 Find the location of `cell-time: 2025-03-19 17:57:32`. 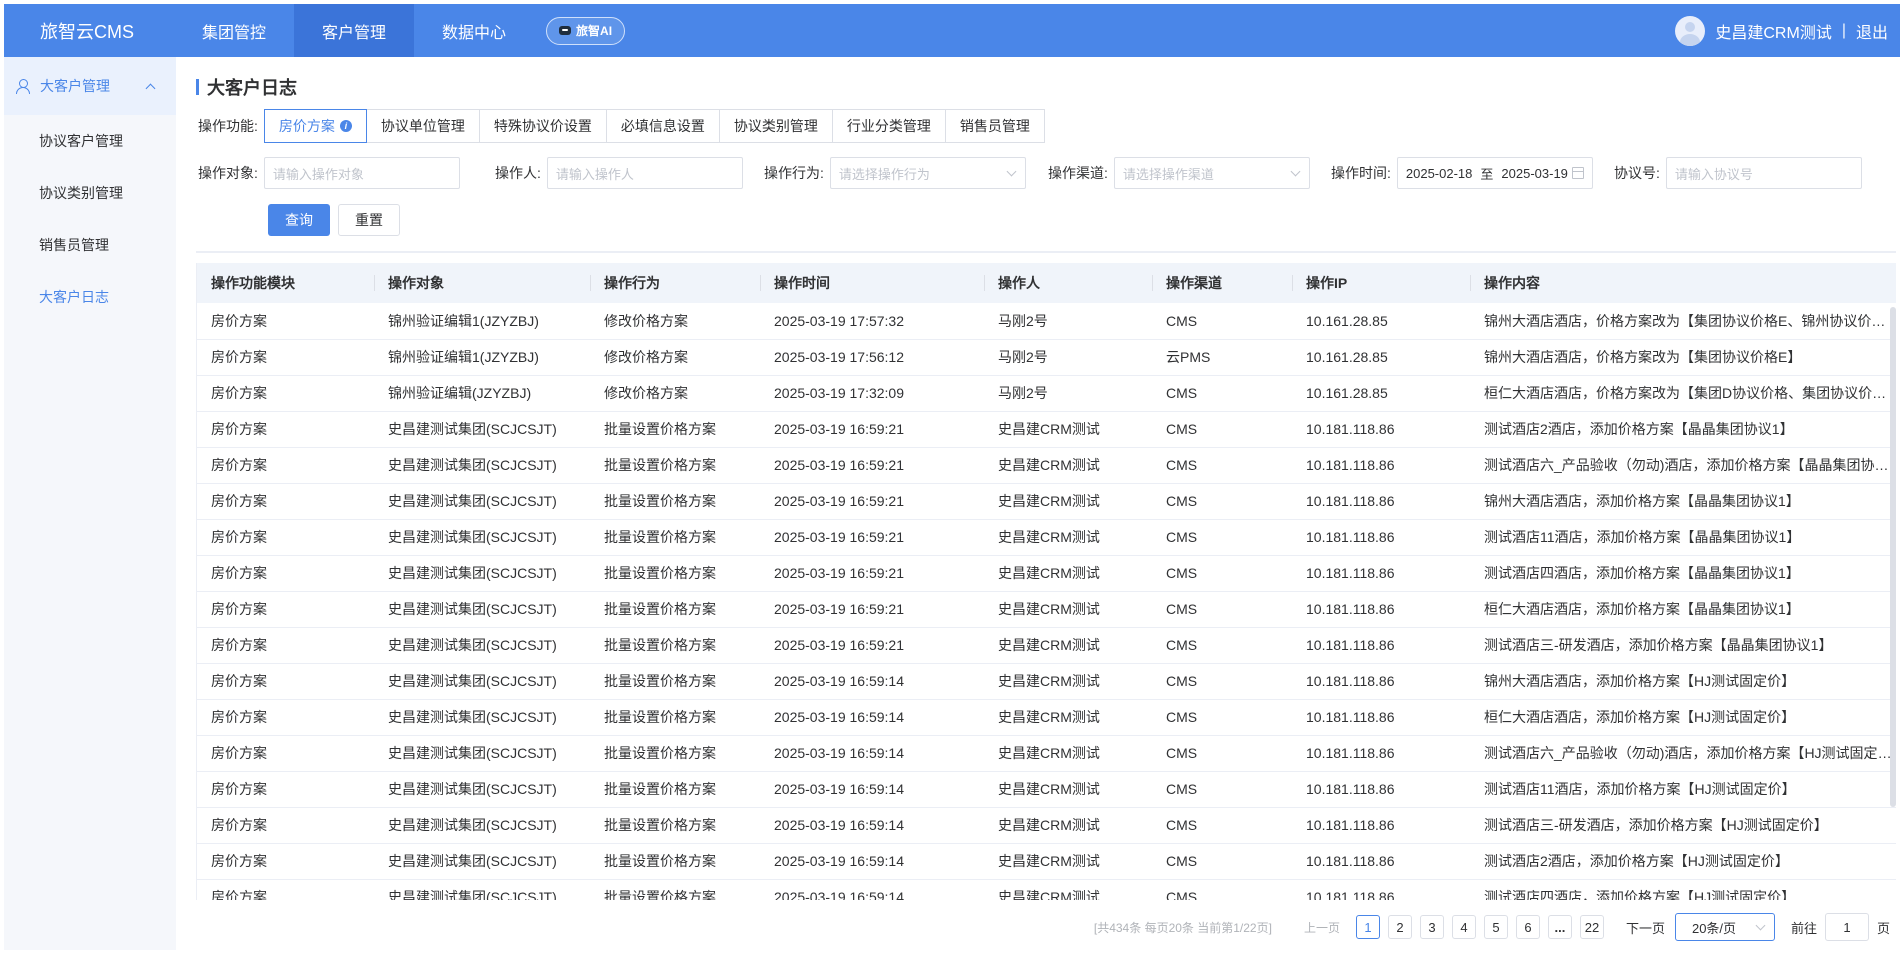

cell-time: 2025-03-19 17:57:32 is located at coordinates (872, 321).